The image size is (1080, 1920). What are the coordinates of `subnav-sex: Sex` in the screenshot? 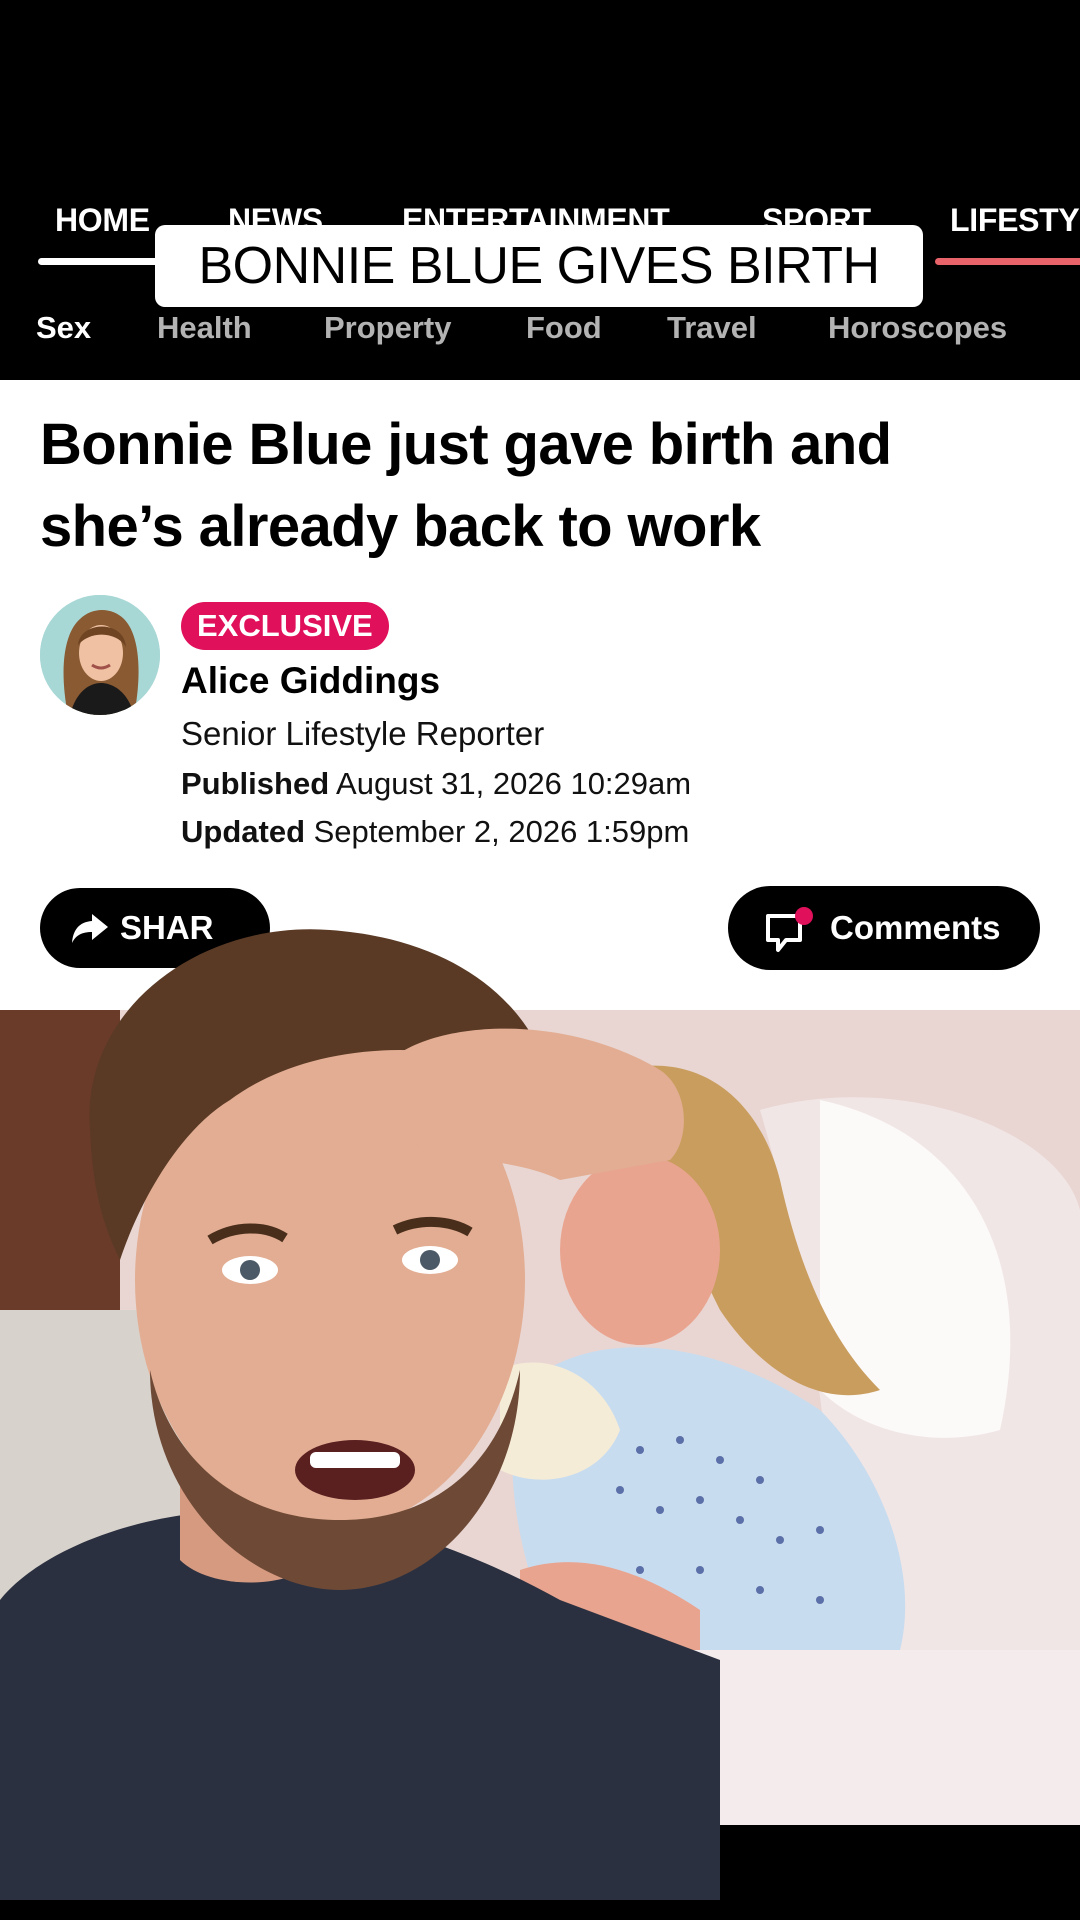 It's located at (63, 328).